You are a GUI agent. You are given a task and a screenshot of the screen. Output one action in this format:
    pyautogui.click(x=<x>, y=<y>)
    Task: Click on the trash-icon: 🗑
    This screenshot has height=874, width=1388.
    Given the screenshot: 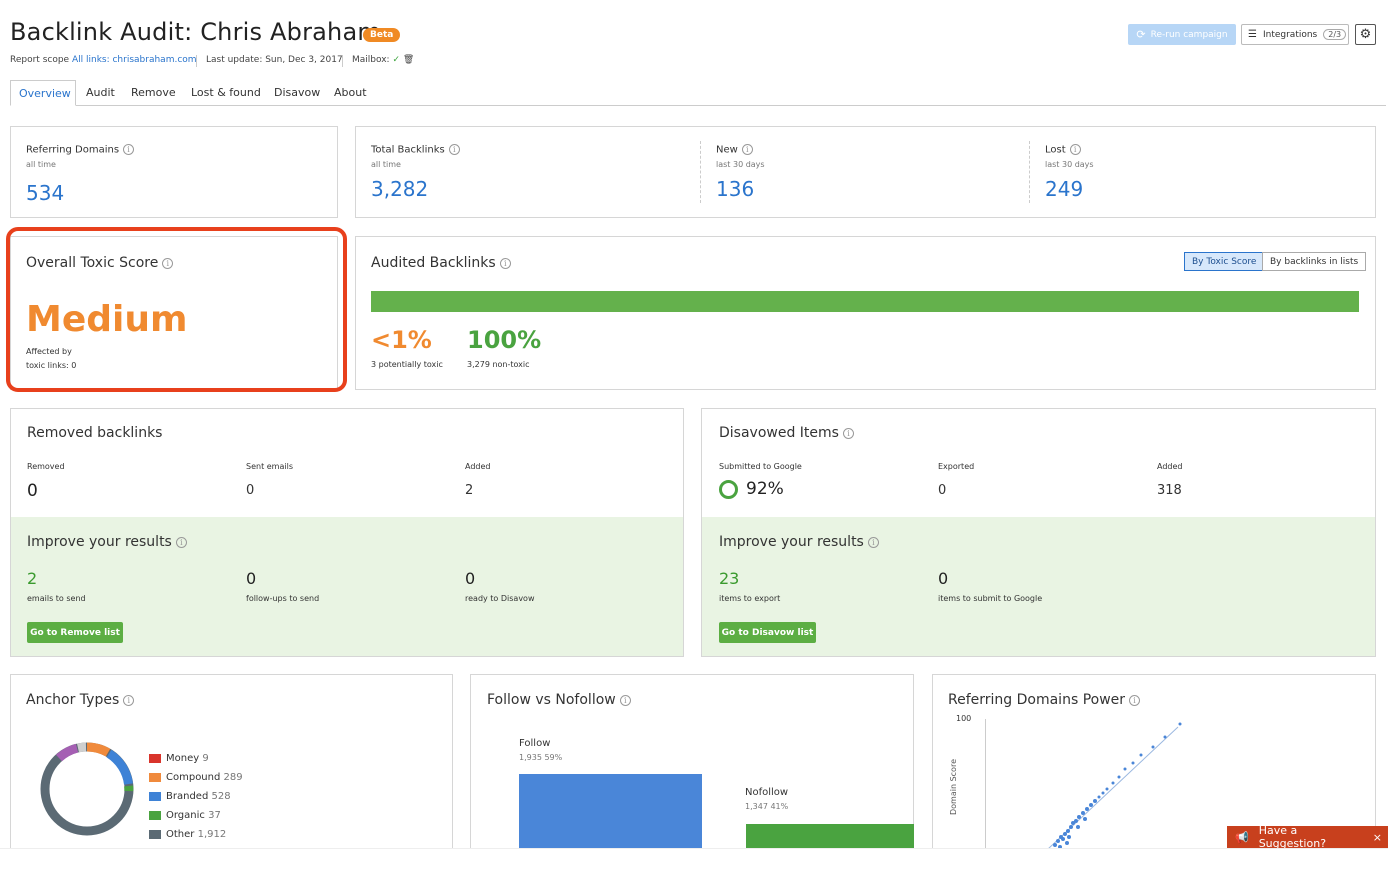 What is the action you would take?
    pyautogui.click(x=408, y=60)
    